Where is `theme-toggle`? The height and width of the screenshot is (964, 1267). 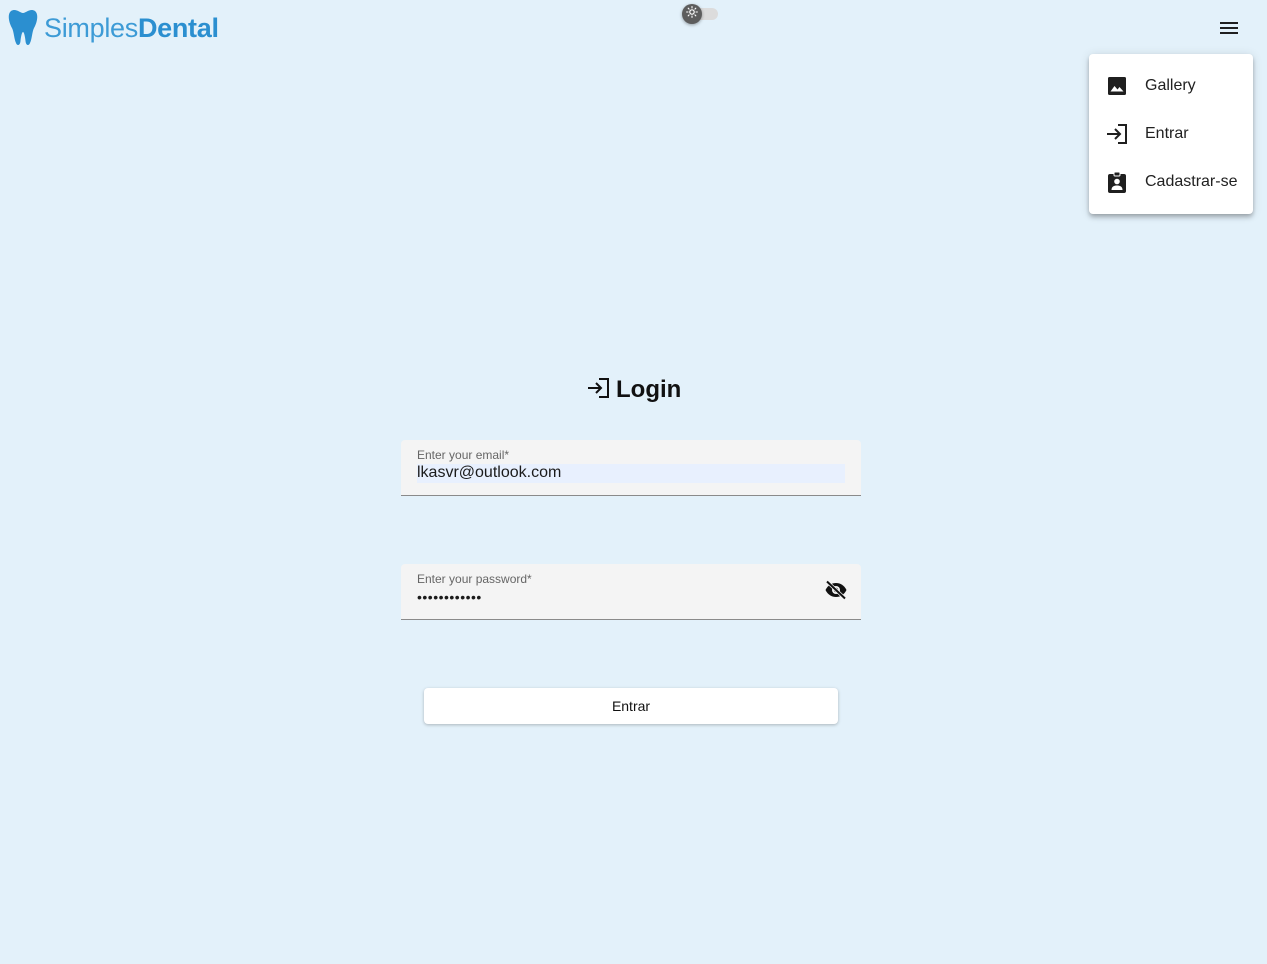
theme-toggle is located at coordinates (701, 14).